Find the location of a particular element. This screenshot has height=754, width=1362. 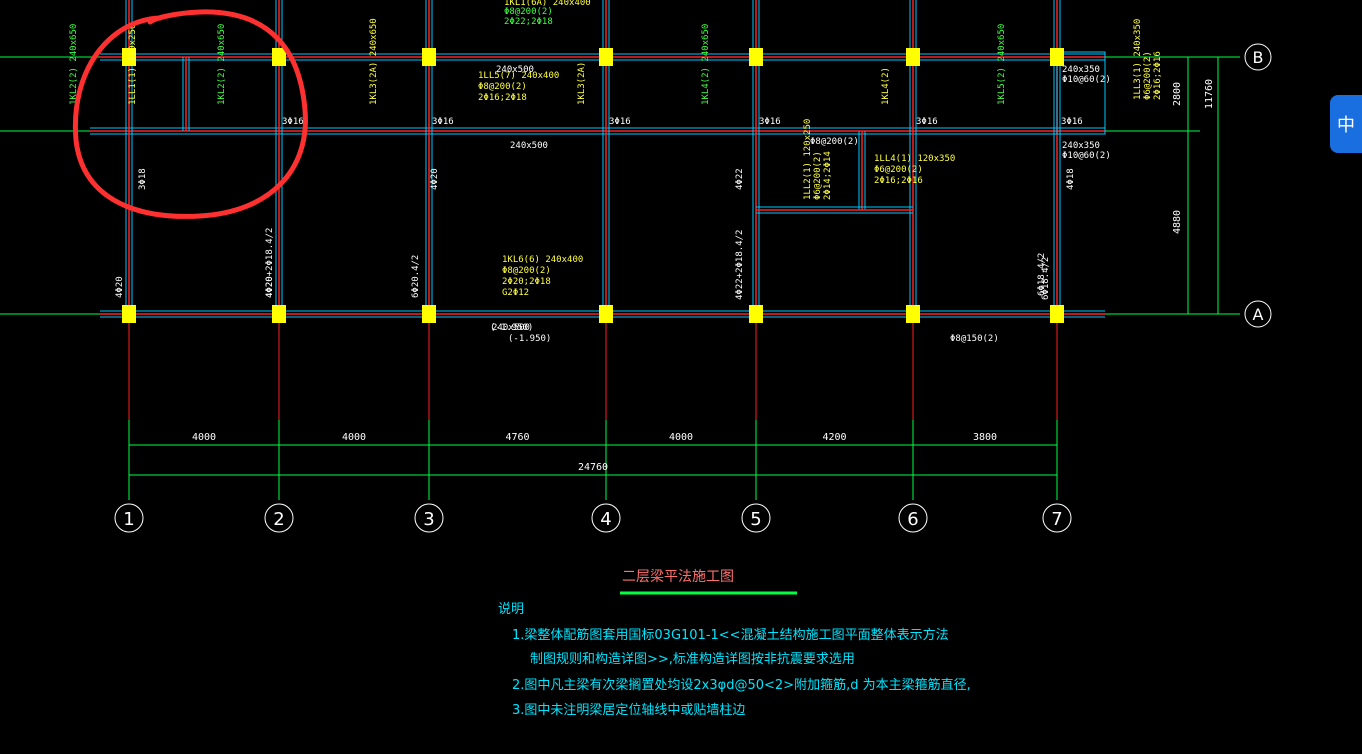

beam-label-r-5: Φ6@200(2) is located at coordinates (1148, 75).